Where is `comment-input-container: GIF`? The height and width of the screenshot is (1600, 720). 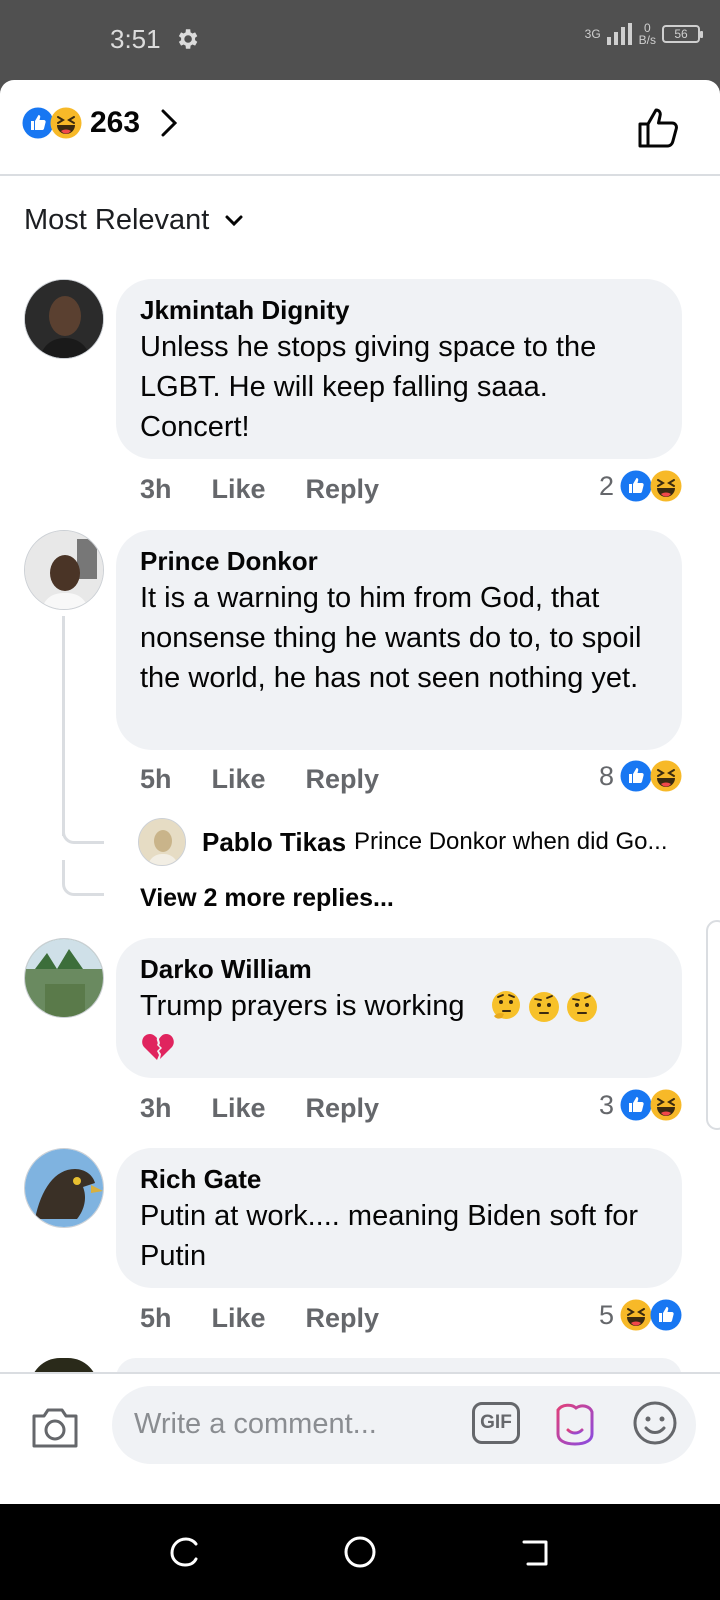
comment-input-container: GIF is located at coordinates (404, 1425).